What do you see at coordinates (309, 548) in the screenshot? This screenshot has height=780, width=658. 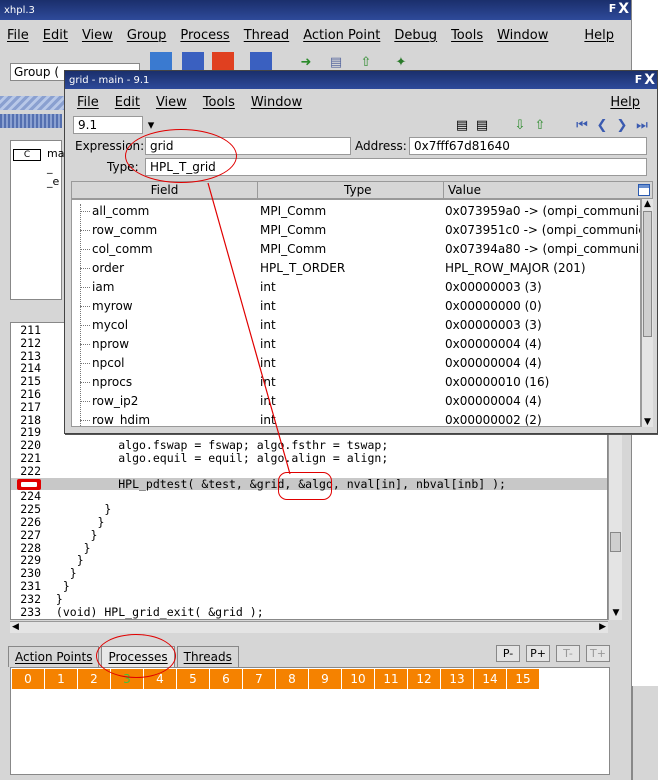 I see `code-line: 228 }` at bounding box center [309, 548].